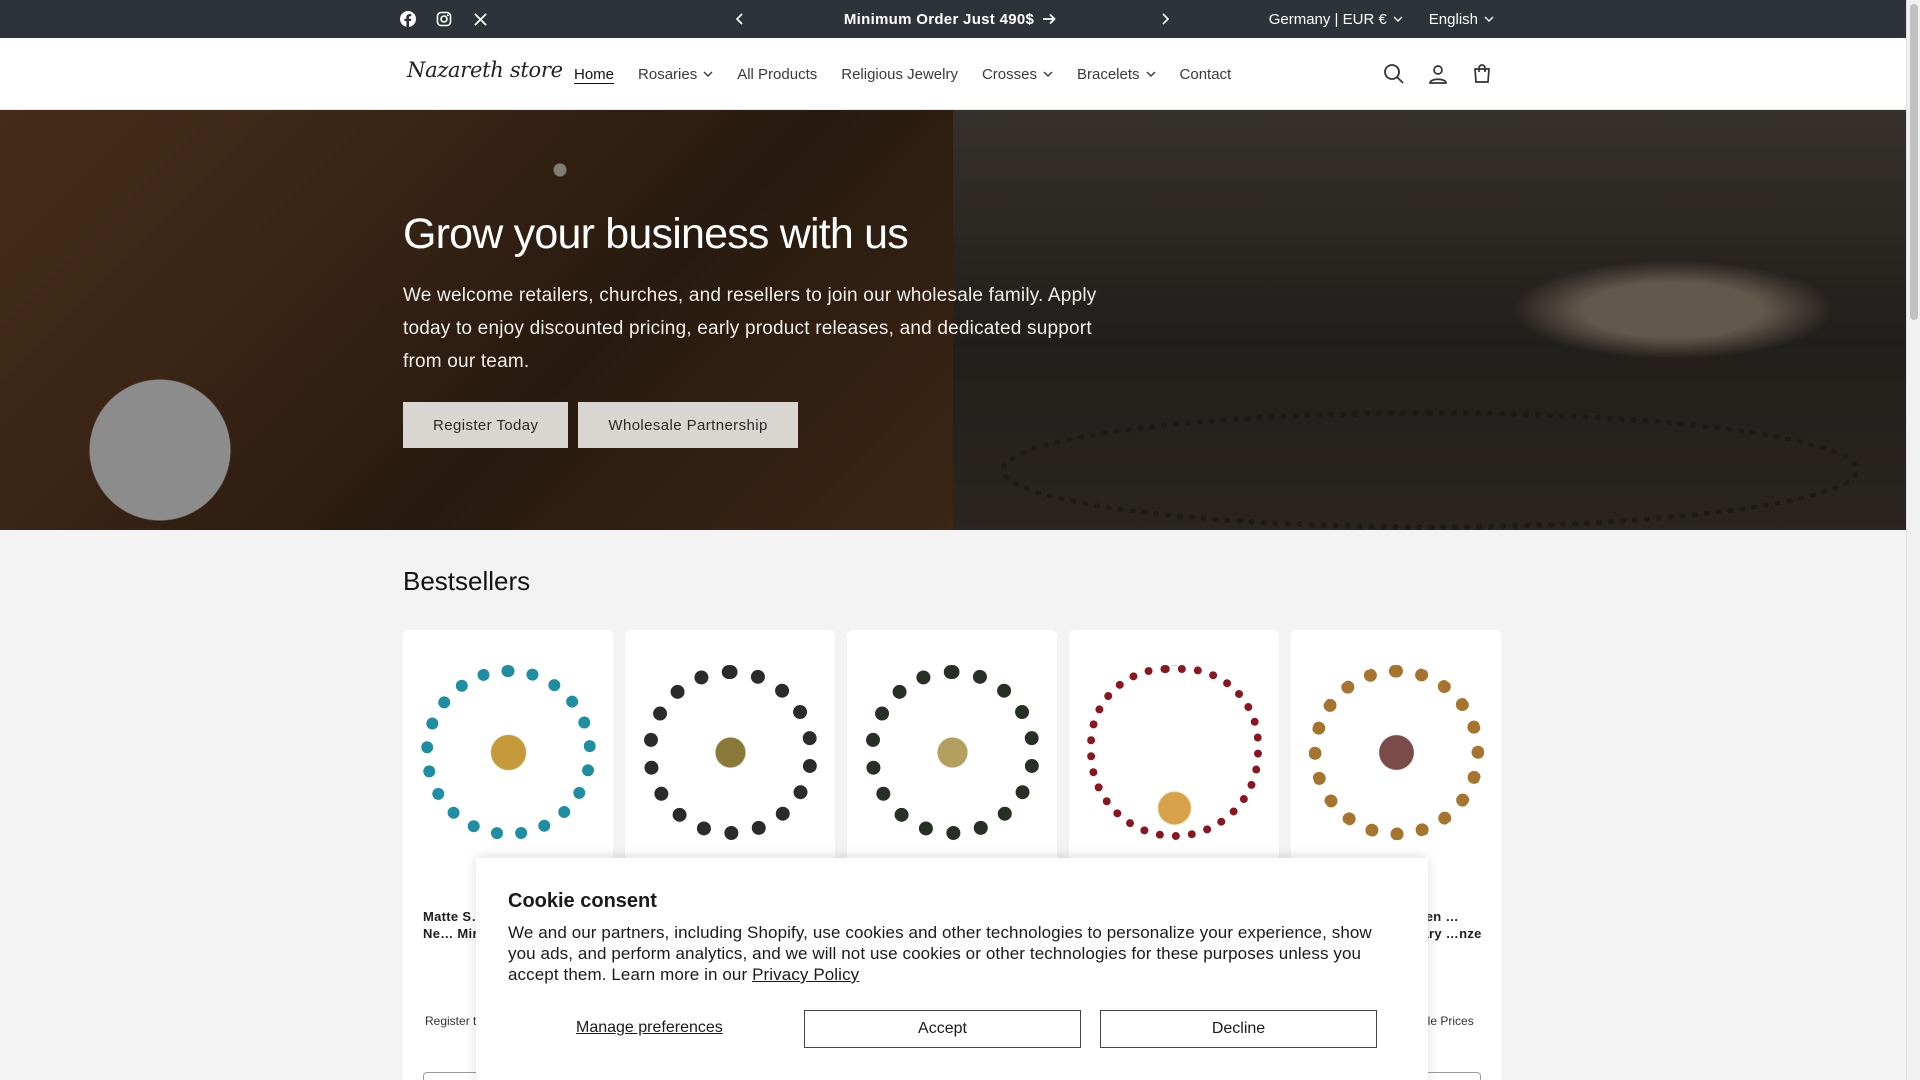 Image resolution: width=1920 pixels, height=1080 pixels. I want to click on nav-contact-label: Contact, so click(1205, 74).